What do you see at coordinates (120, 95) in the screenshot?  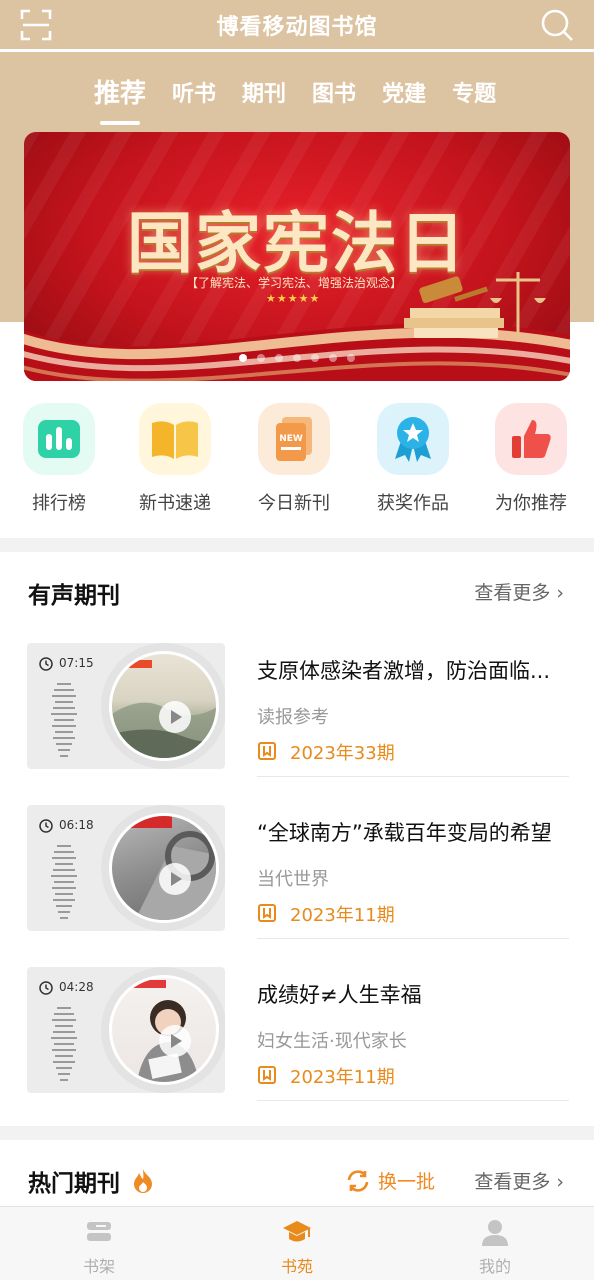 I see `tab-recommend: 推荐` at bounding box center [120, 95].